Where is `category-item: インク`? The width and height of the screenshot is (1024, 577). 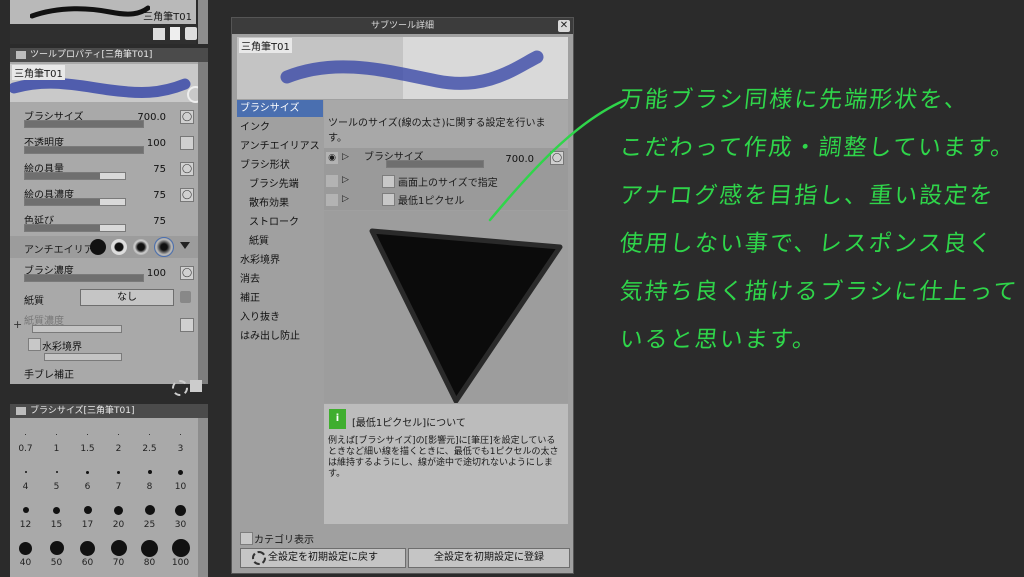 category-item: インク is located at coordinates (280, 127).